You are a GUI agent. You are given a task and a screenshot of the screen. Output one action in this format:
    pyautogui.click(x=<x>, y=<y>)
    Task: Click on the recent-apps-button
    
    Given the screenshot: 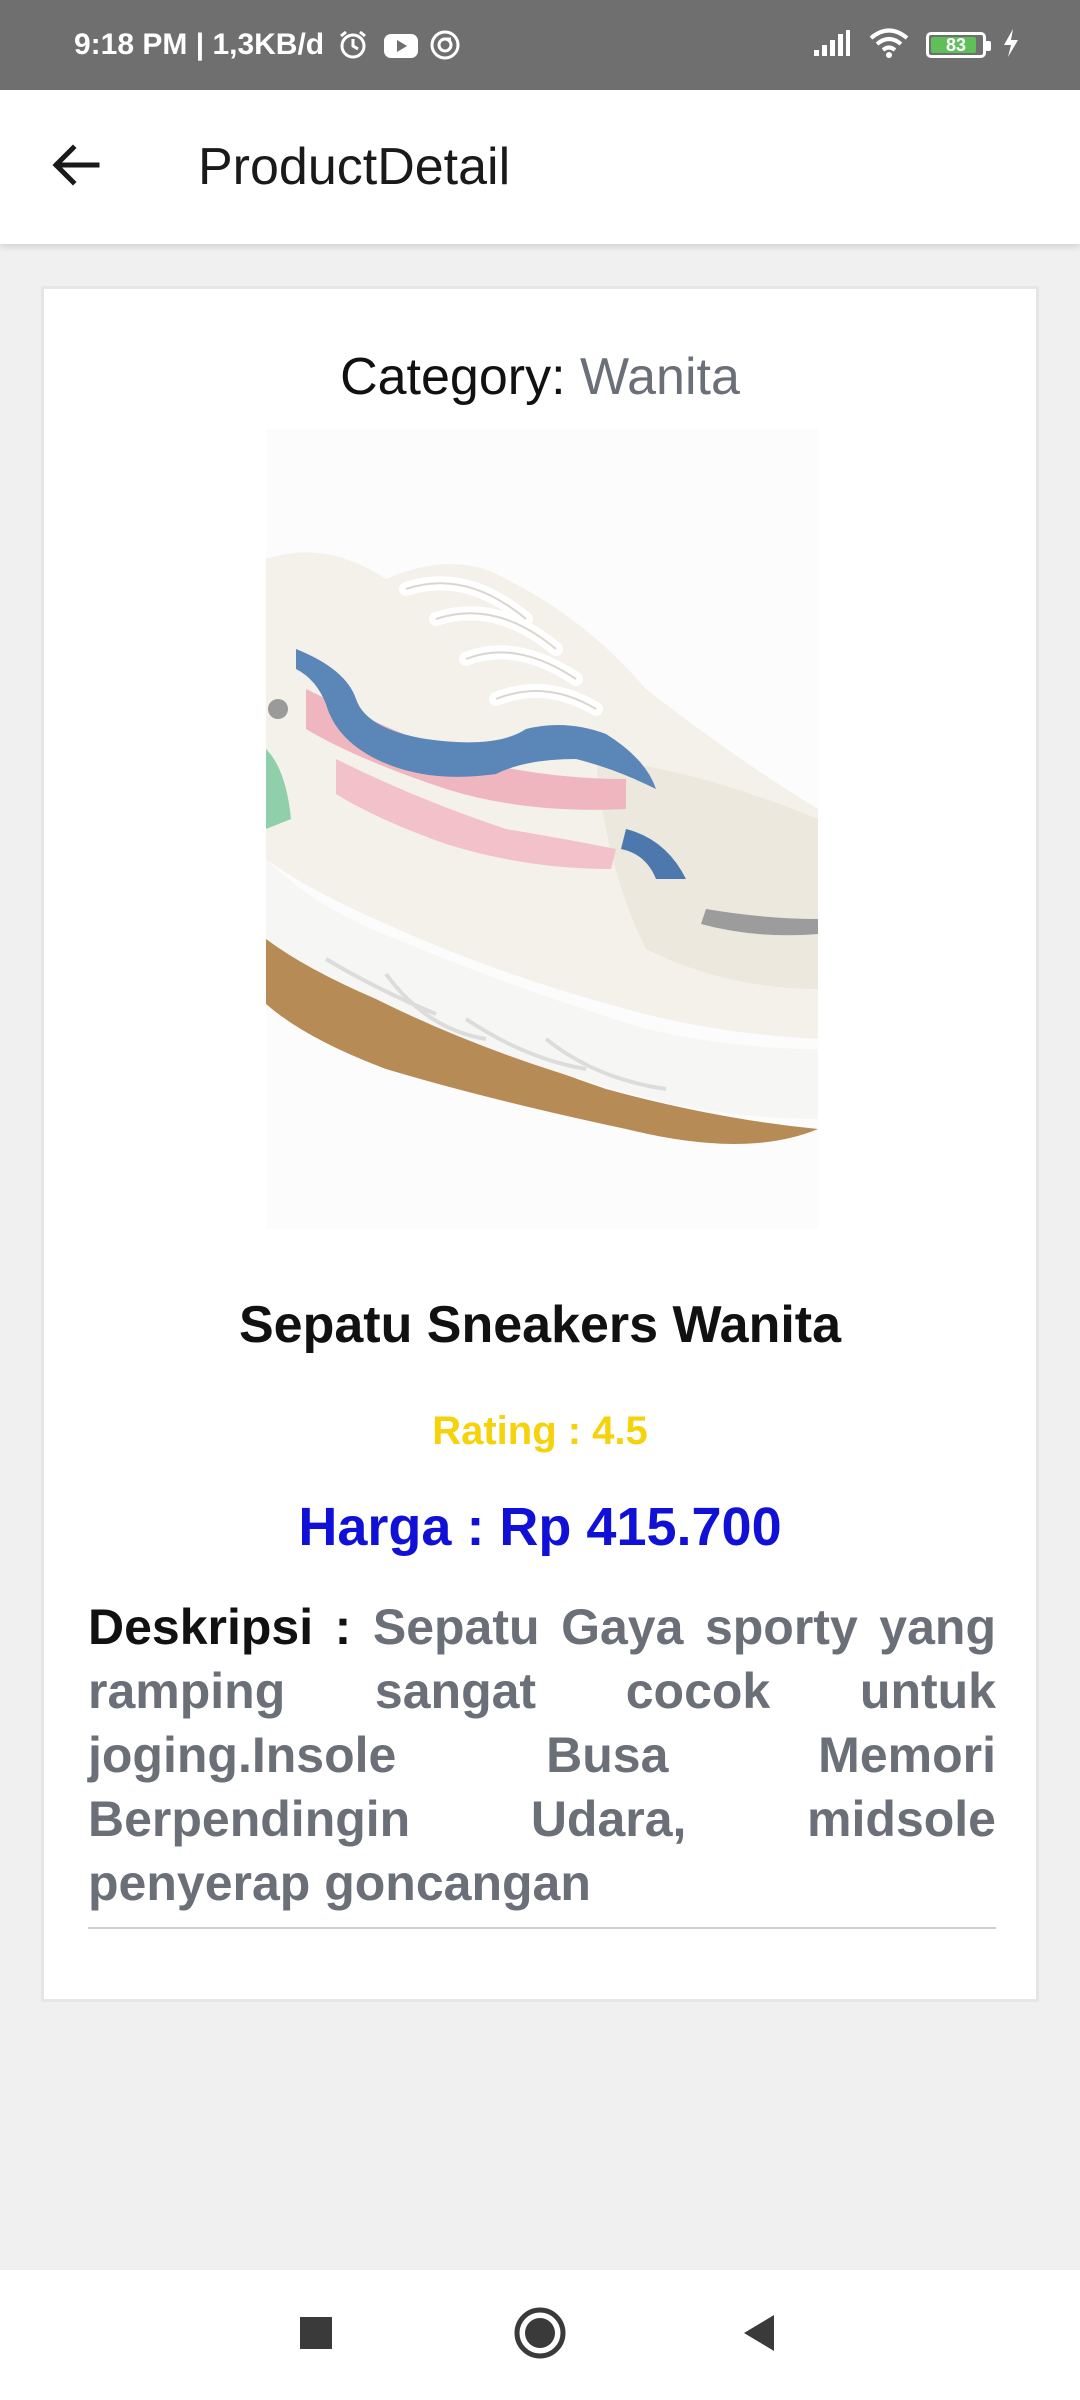 What is the action you would take?
    pyautogui.click(x=316, y=2335)
    